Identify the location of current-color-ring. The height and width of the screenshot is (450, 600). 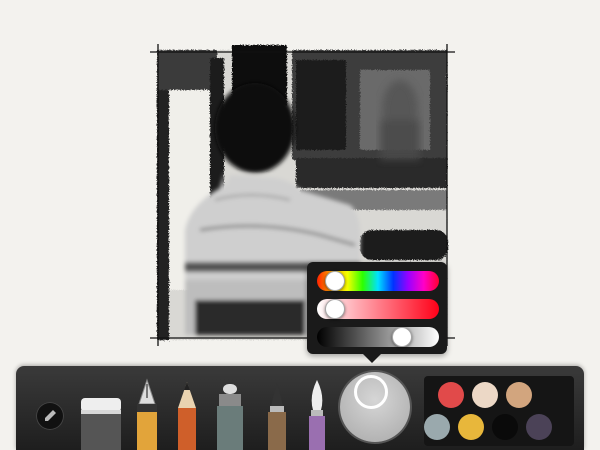
(371, 392).